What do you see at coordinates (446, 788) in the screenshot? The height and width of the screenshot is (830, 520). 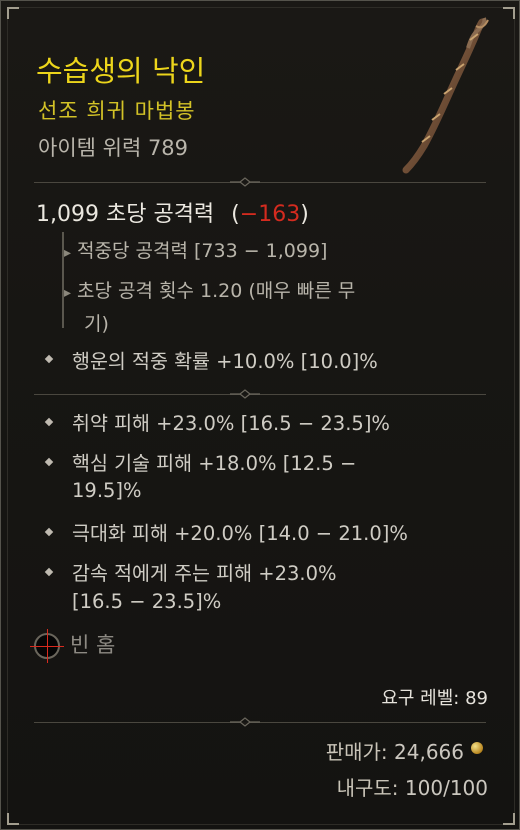 I see `durability-value: 100/100` at bounding box center [446, 788].